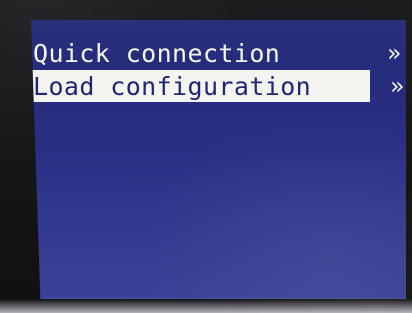 The image size is (412, 313). I want to click on menu-item-quick-connection: Quick connection », so click(218, 53).